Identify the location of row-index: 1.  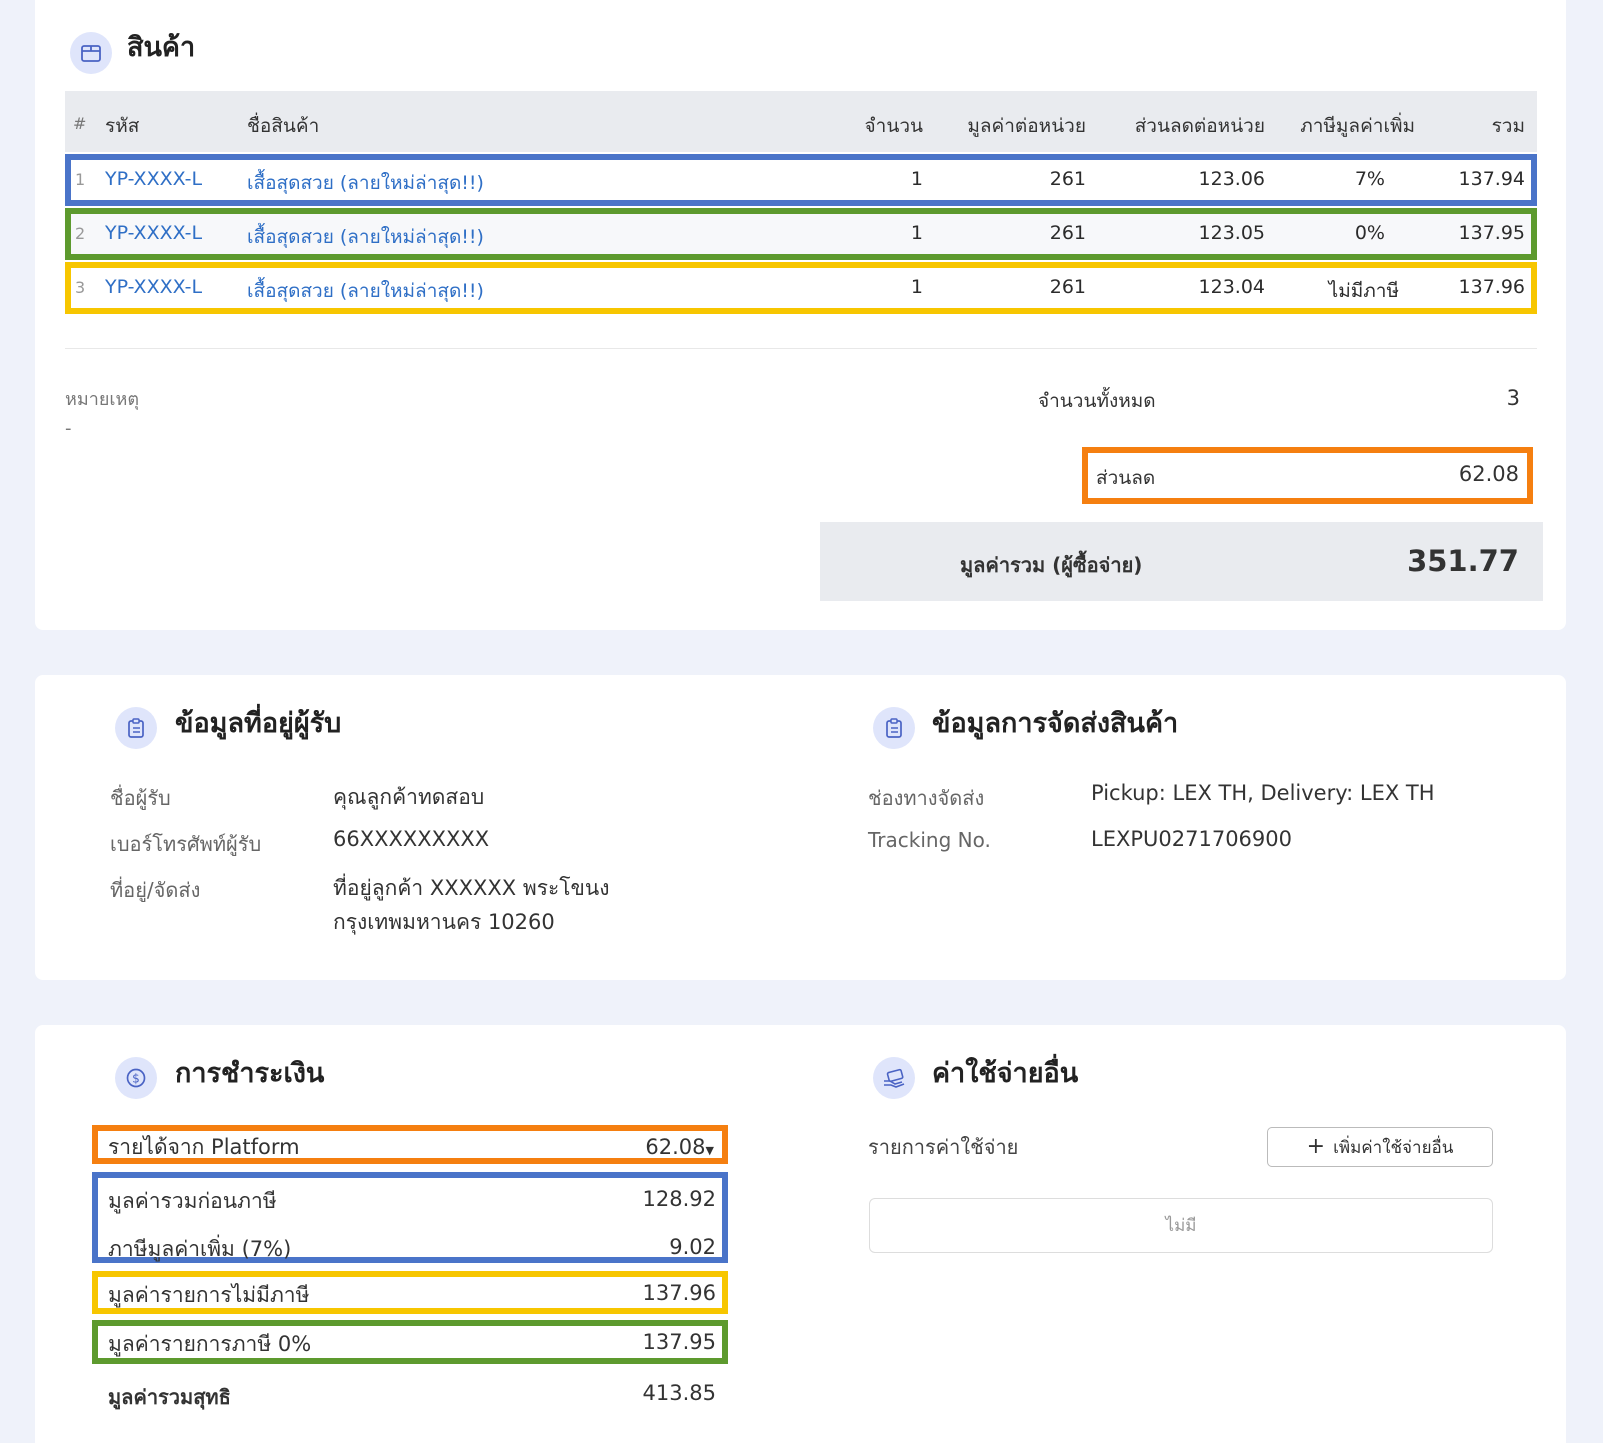
(80, 179).